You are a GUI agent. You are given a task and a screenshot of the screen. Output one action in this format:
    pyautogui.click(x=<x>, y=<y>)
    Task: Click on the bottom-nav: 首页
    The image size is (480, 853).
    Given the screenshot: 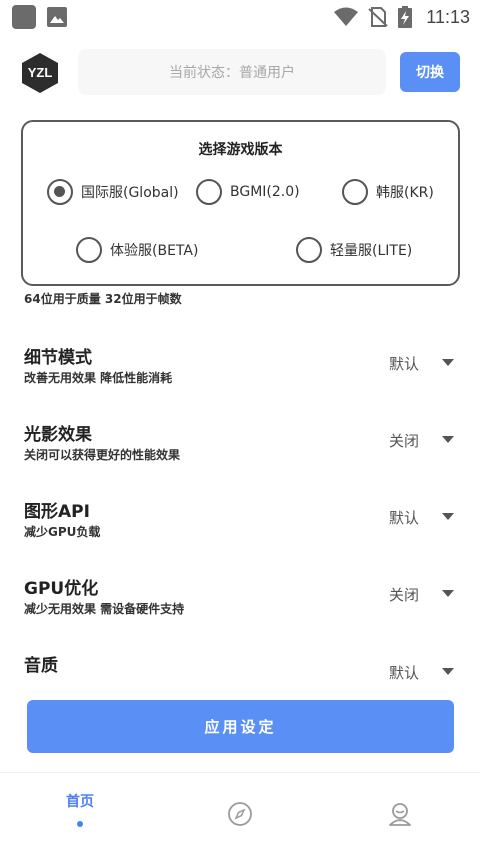 What is the action you would take?
    pyautogui.click(x=240, y=812)
    